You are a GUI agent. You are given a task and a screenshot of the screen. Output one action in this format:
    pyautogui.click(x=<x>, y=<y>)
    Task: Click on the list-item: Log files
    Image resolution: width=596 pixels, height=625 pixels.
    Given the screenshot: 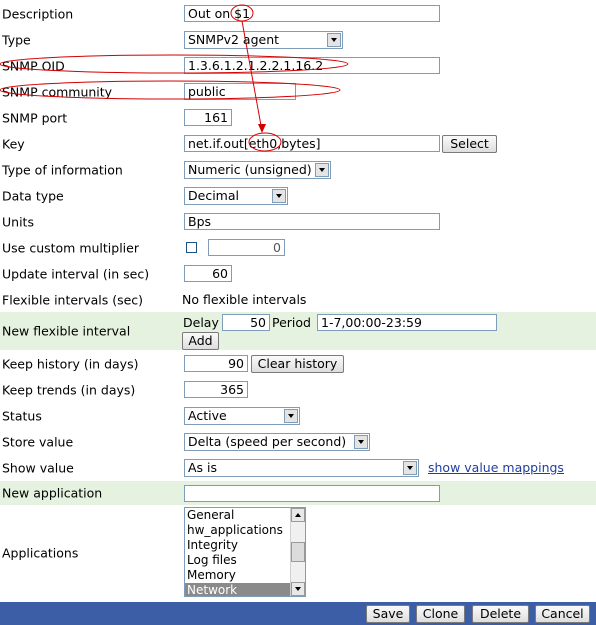 What is the action you would take?
    pyautogui.click(x=245, y=560)
    